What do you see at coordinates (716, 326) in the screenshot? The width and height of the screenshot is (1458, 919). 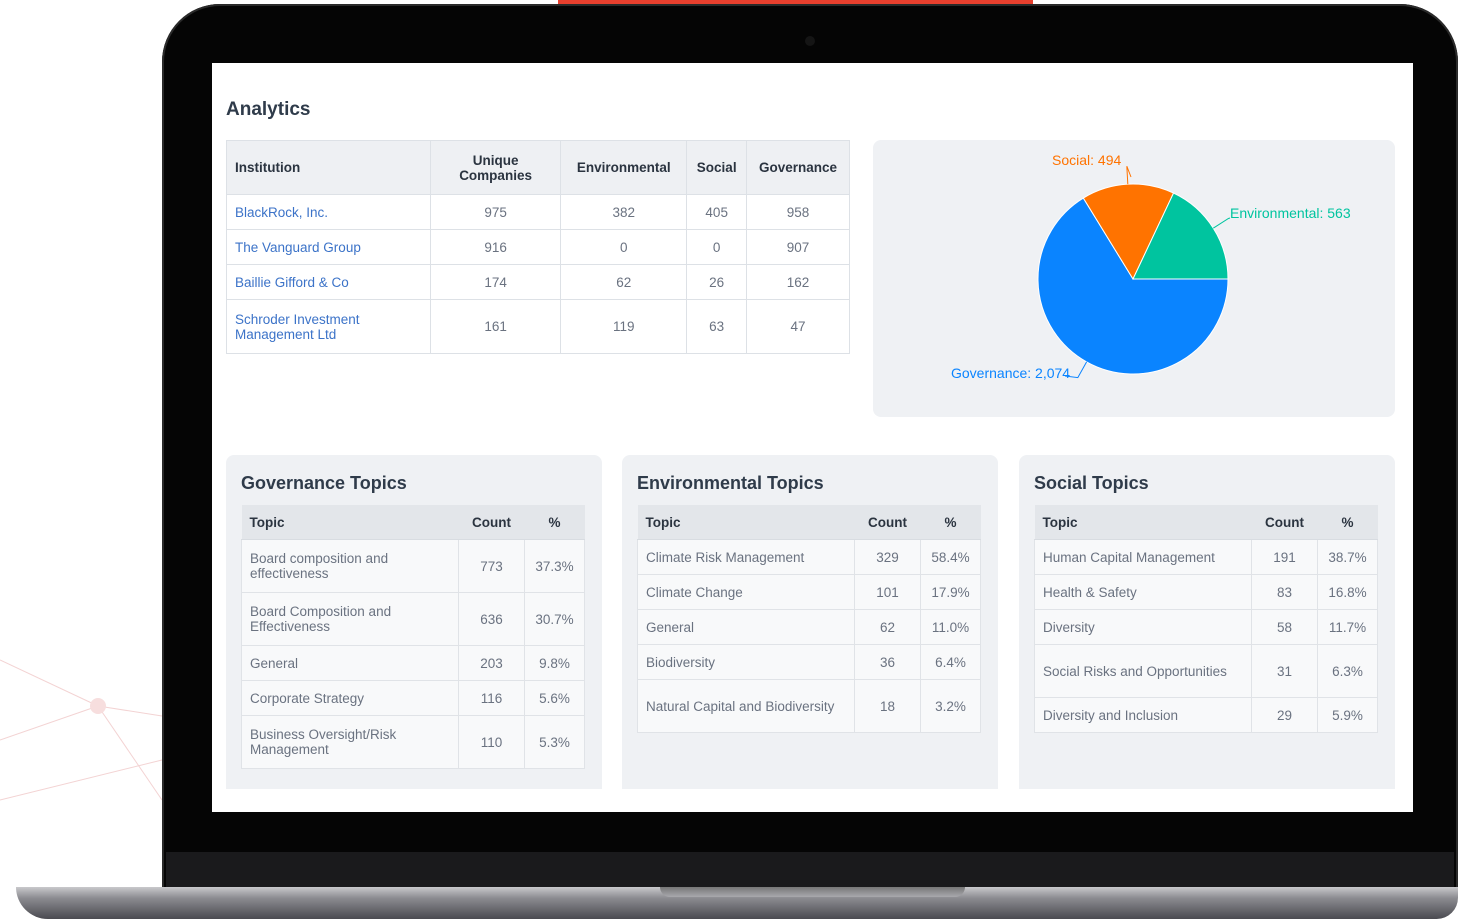 I see `social-value: 63` at bounding box center [716, 326].